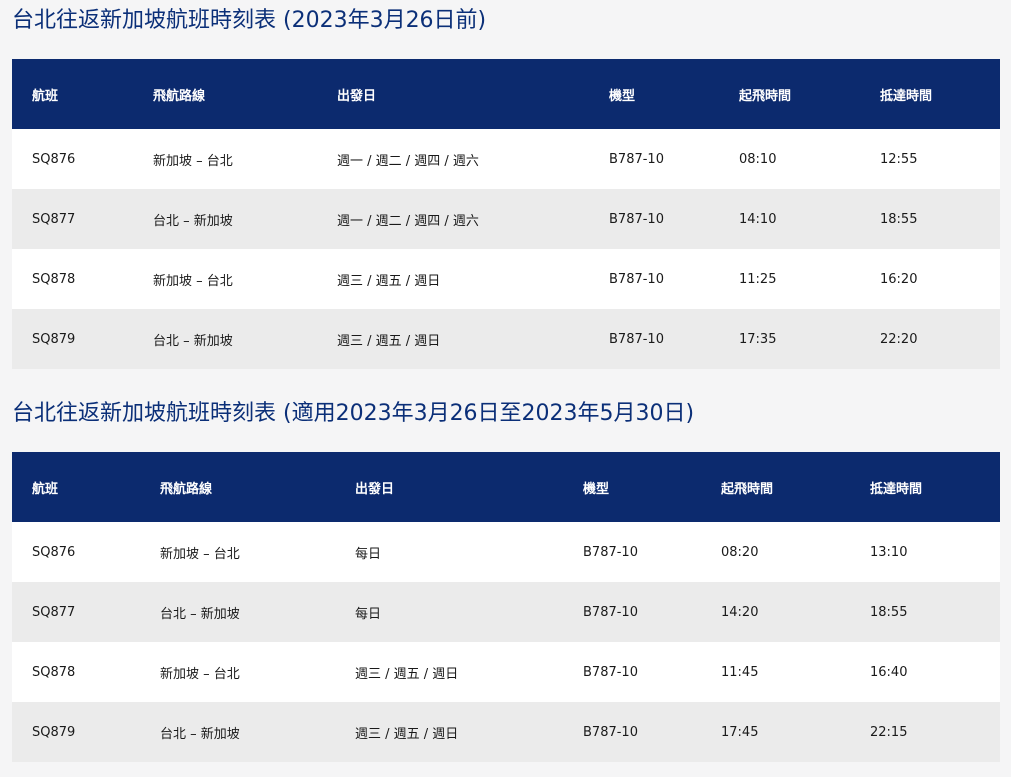 The height and width of the screenshot is (777, 1011). Describe the element at coordinates (353, 413) in the screenshot. I see `schedule-title-mar26-to-may30: 台北往返新加坡航班時刻表 (適用2023年3月26日至2023年5月30日)` at that location.